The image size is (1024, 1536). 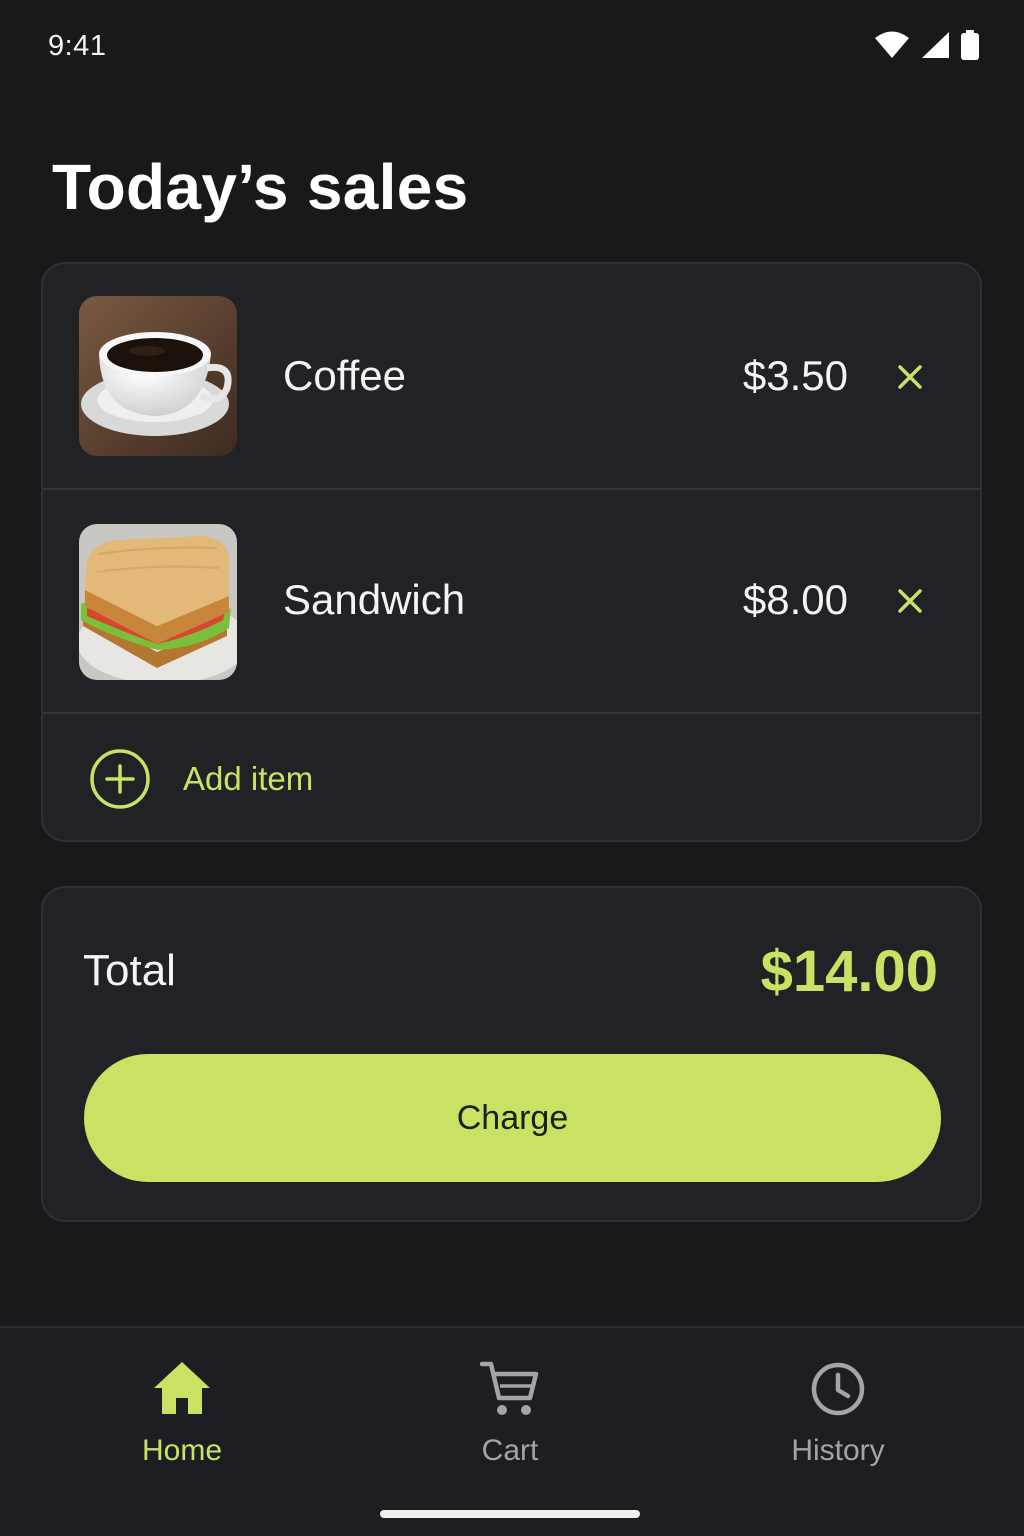 What do you see at coordinates (374, 599) in the screenshot?
I see `item-name: Sandwich` at bounding box center [374, 599].